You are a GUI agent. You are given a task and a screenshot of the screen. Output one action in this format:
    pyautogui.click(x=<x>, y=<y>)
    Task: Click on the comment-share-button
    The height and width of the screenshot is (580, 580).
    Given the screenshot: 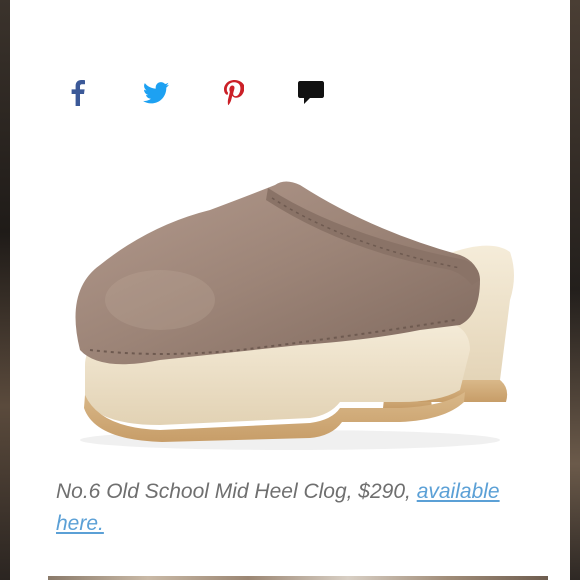 What is the action you would take?
    pyautogui.click(x=311, y=93)
    